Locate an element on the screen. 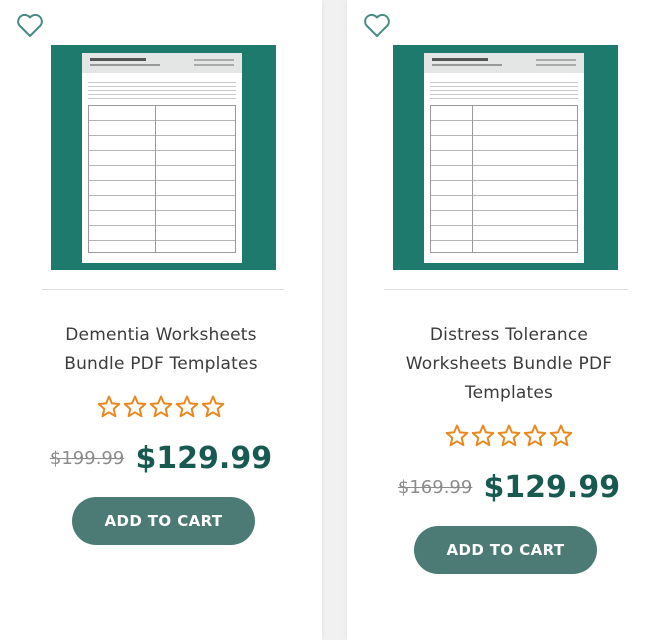  original-price: $199.99 is located at coordinates (87, 458).